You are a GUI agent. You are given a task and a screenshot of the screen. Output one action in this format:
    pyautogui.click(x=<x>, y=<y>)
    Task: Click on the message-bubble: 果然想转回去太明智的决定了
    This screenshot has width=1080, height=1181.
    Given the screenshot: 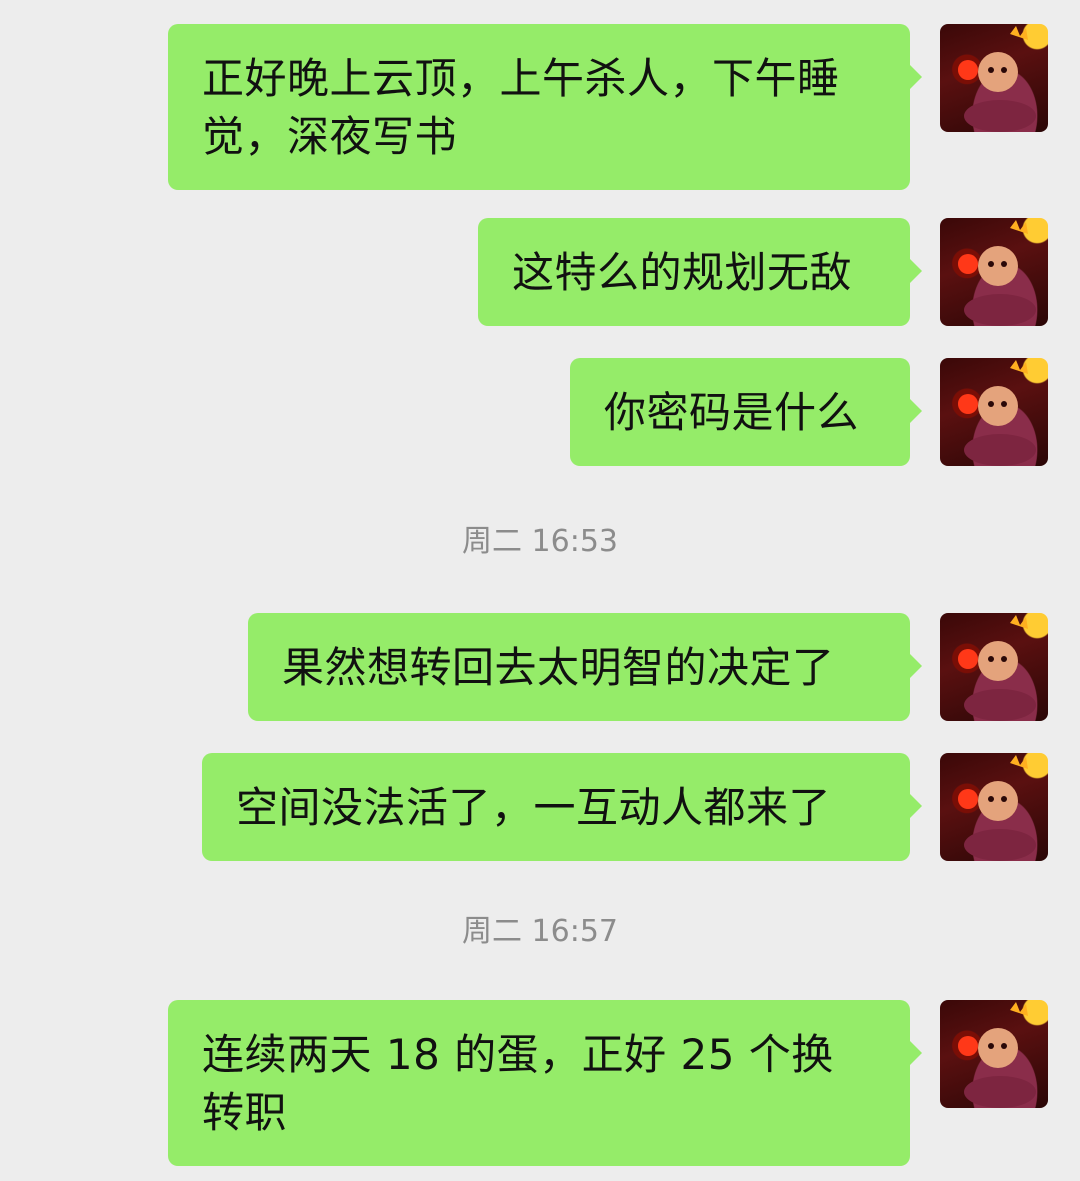 What is the action you would take?
    pyautogui.click(x=585, y=667)
    